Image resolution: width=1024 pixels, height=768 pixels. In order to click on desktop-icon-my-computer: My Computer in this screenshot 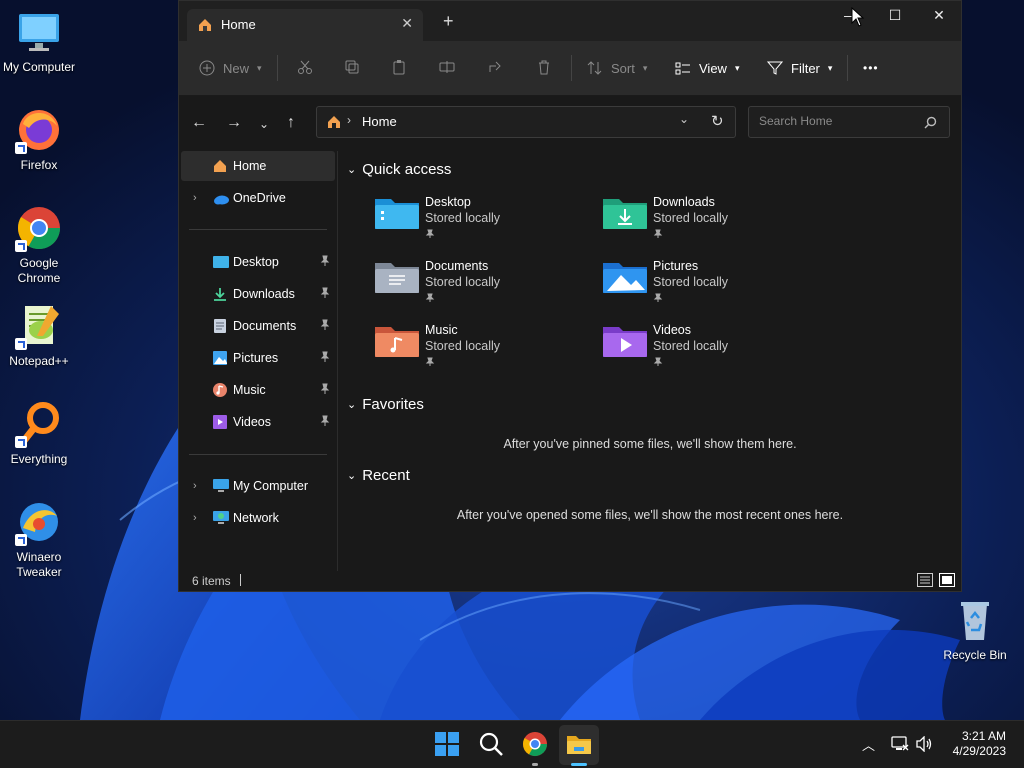, I will do `click(39, 41)`.